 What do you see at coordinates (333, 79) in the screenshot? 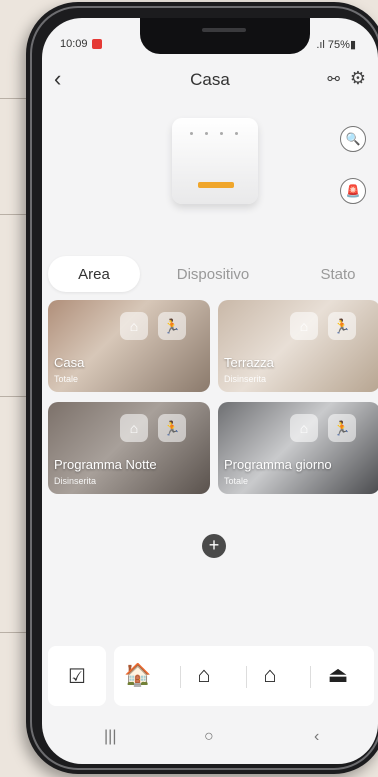
I see `share-icon: ⚯` at bounding box center [333, 79].